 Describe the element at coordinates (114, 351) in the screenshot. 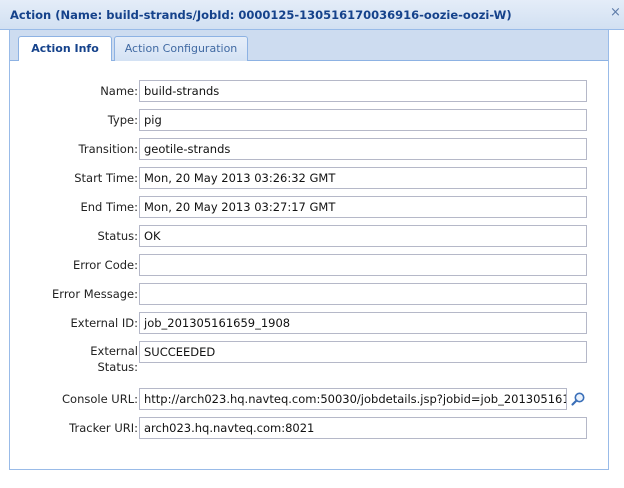

I see `external-status-label-line1: External` at that location.